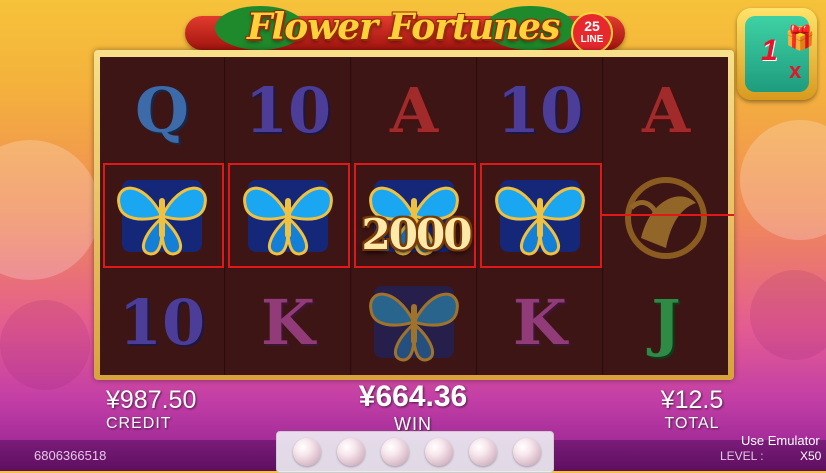 The image size is (826, 473). I want to click on gift-panel: 1 x 🎁, so click(780, 54).